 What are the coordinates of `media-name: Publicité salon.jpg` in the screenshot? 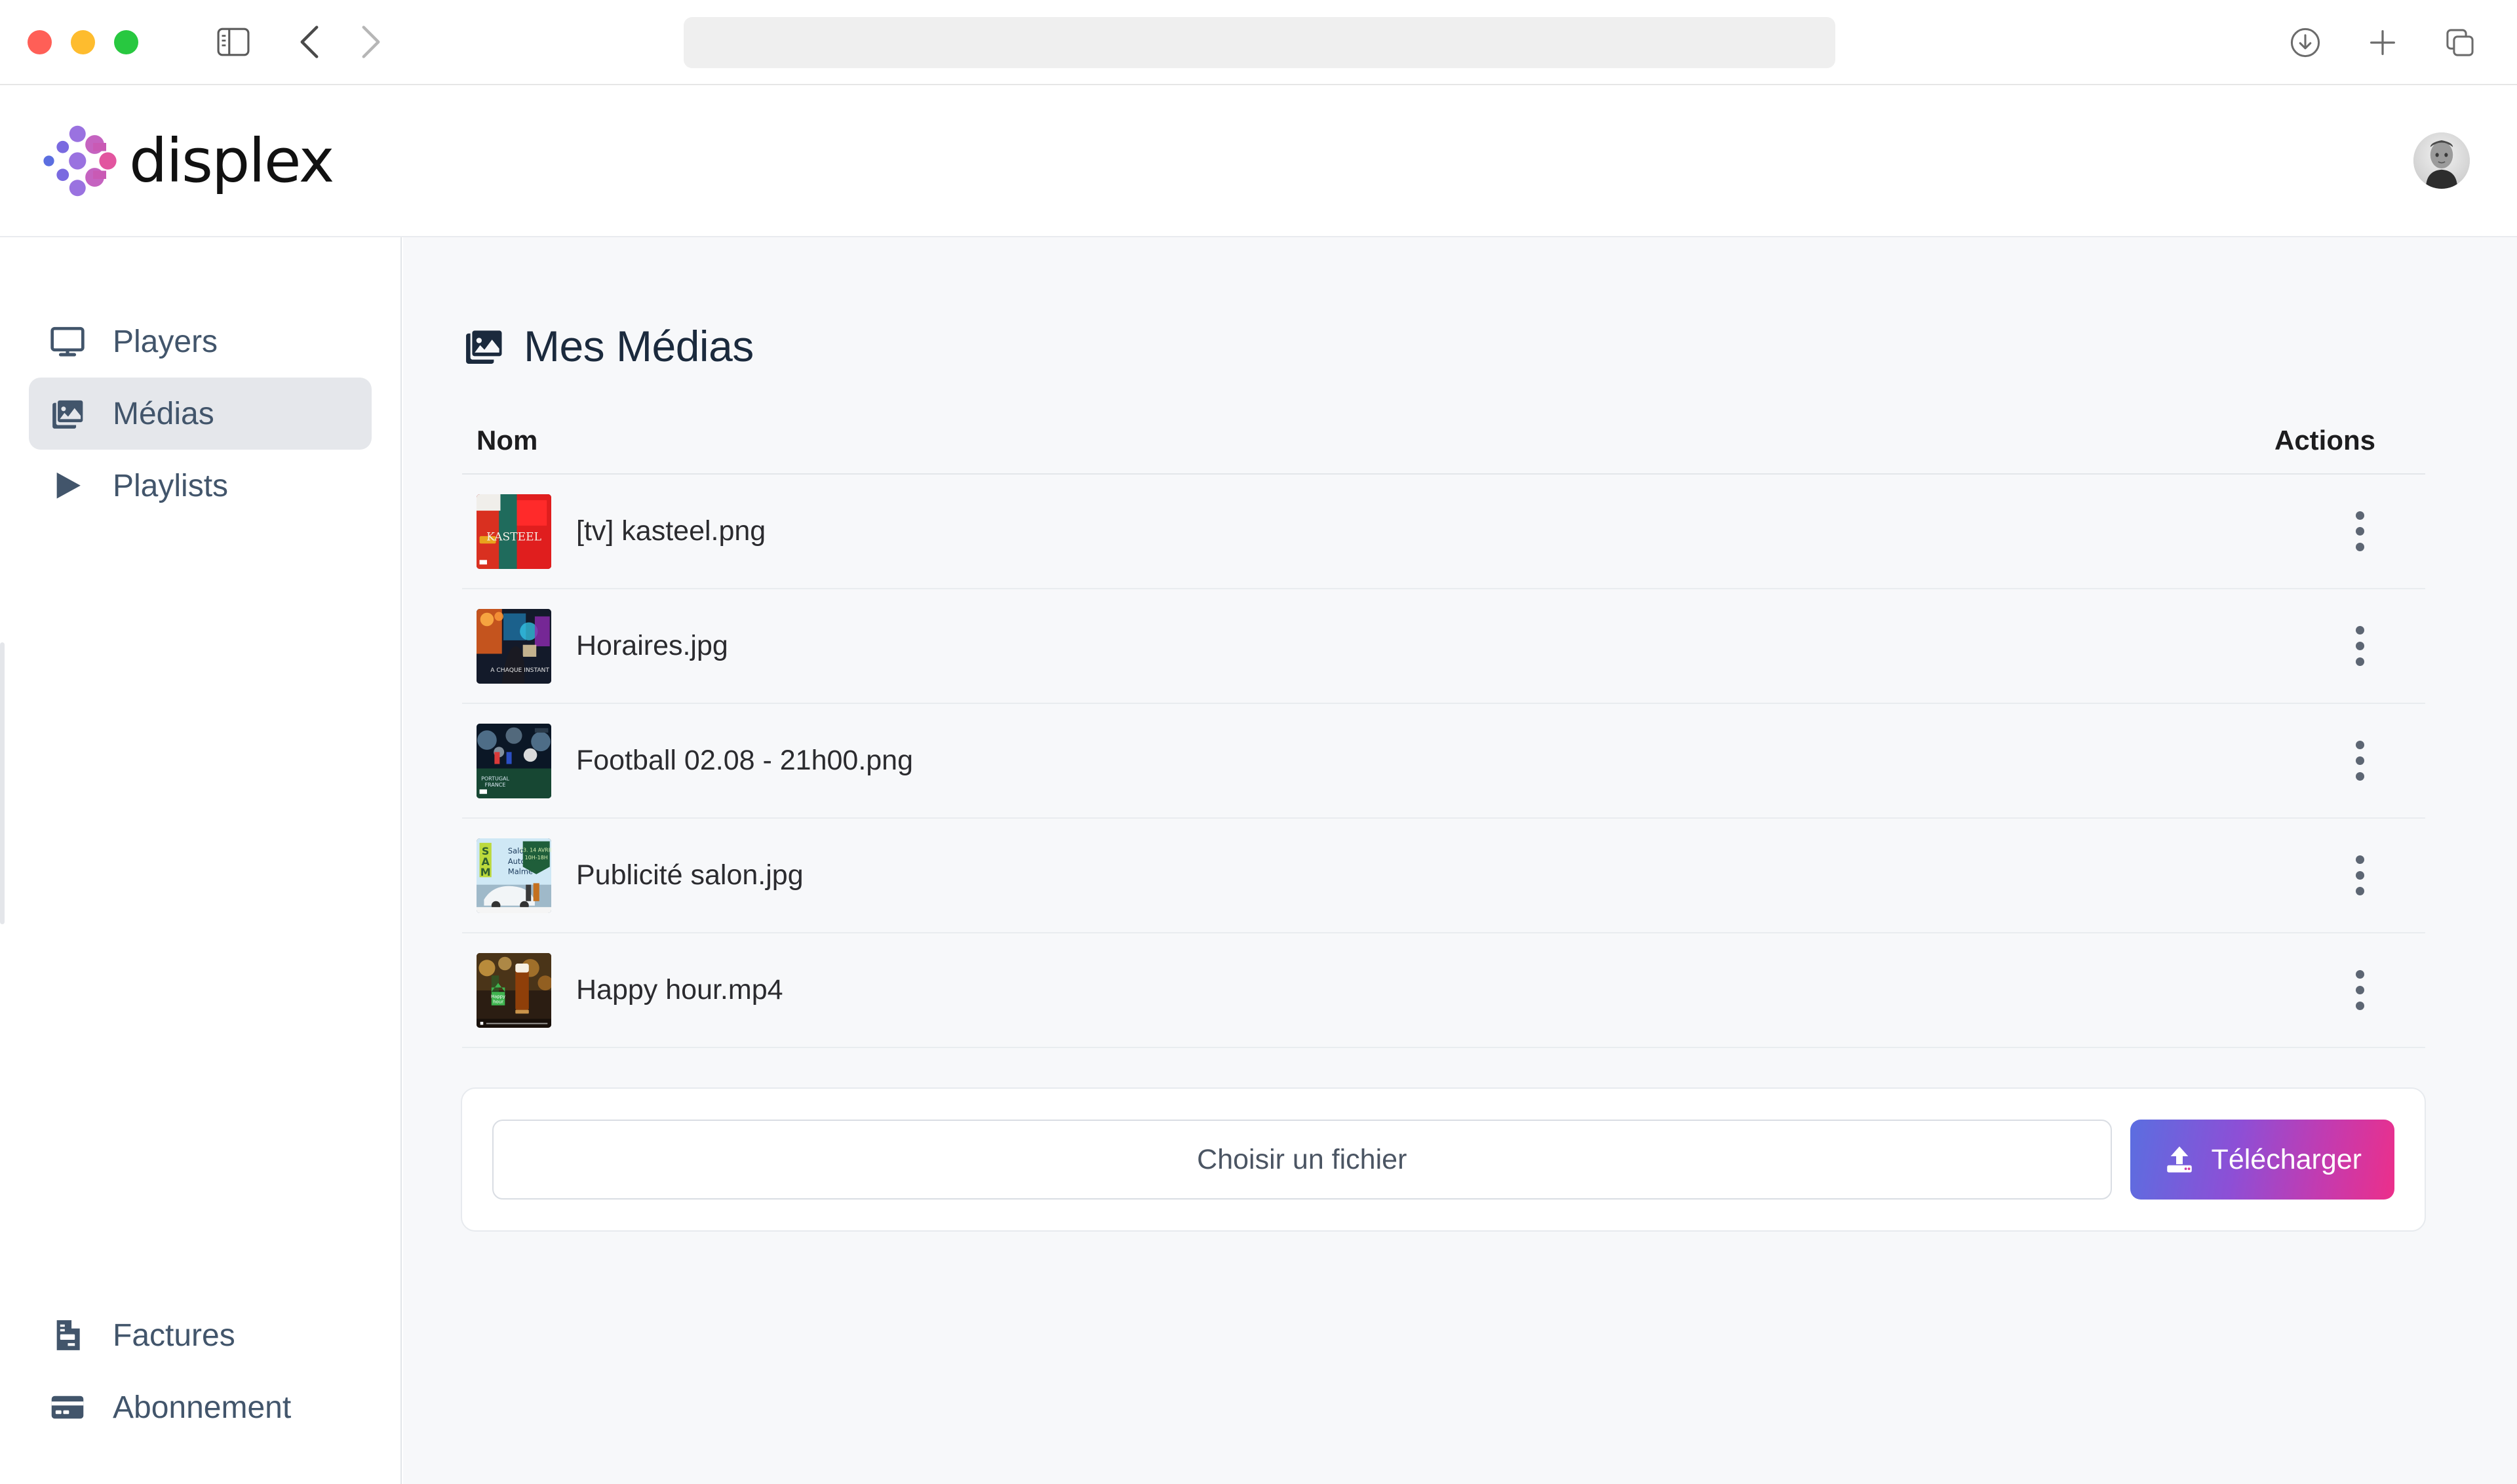 It's located at (690, 875).